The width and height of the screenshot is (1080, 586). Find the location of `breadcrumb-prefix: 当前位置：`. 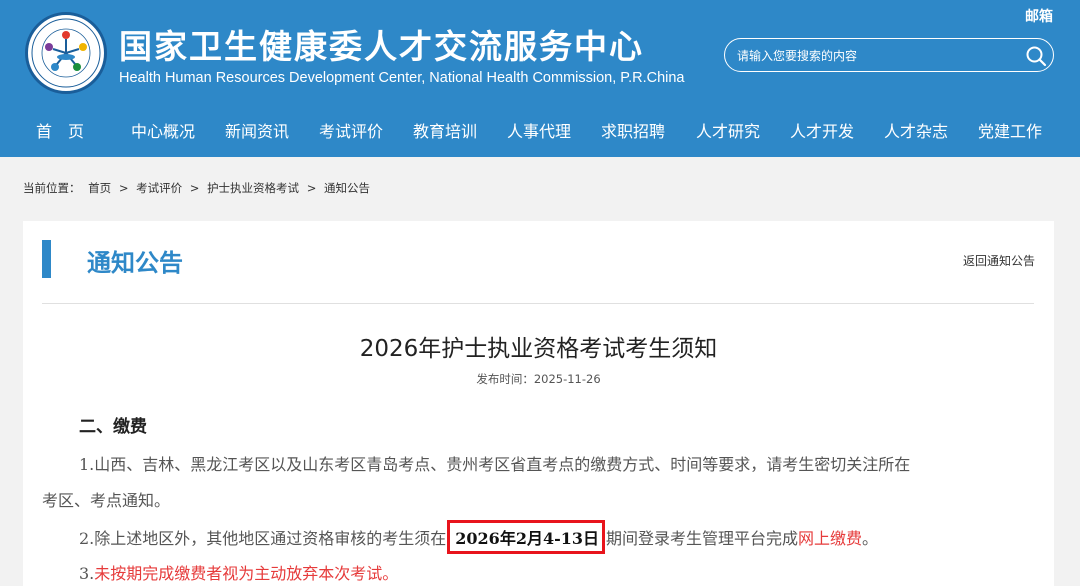

breadcrumb-prefix: 当前位置： is located at coordinates (52, 188).